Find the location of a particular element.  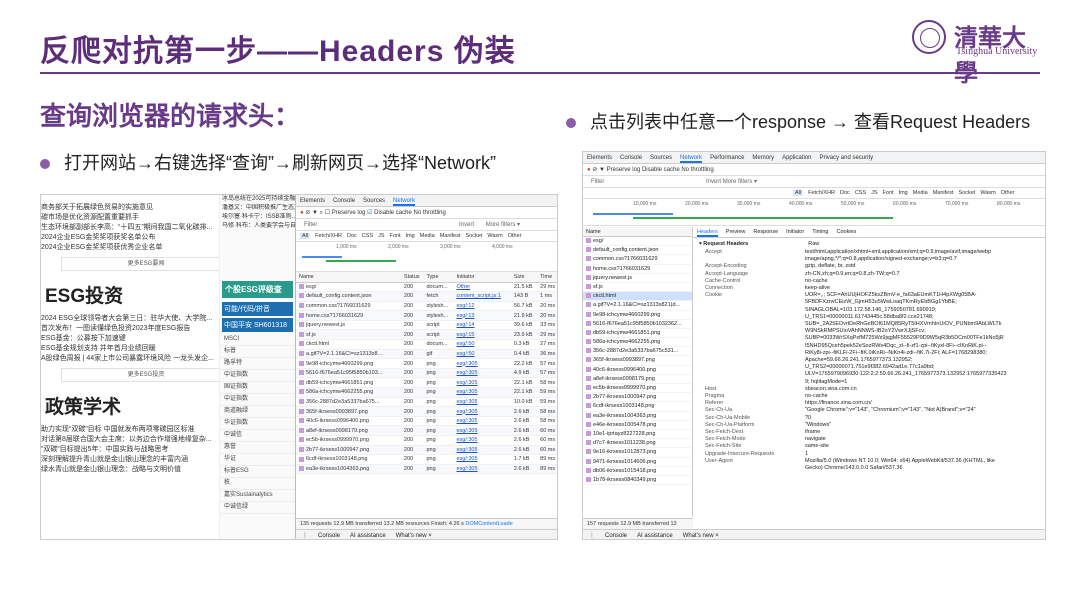

list-item: common.css?1766031629 is located at coordinates (637, 260).